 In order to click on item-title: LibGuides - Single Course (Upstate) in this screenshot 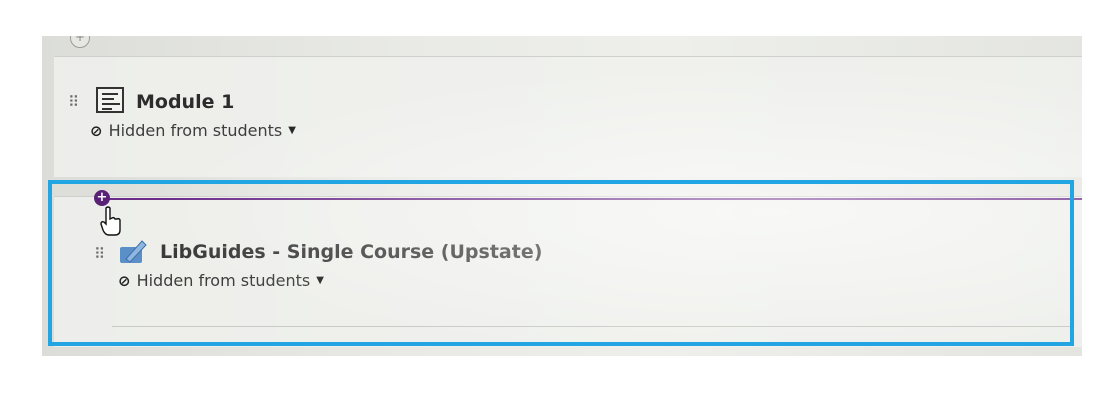, I will do `click(351, 252)`.